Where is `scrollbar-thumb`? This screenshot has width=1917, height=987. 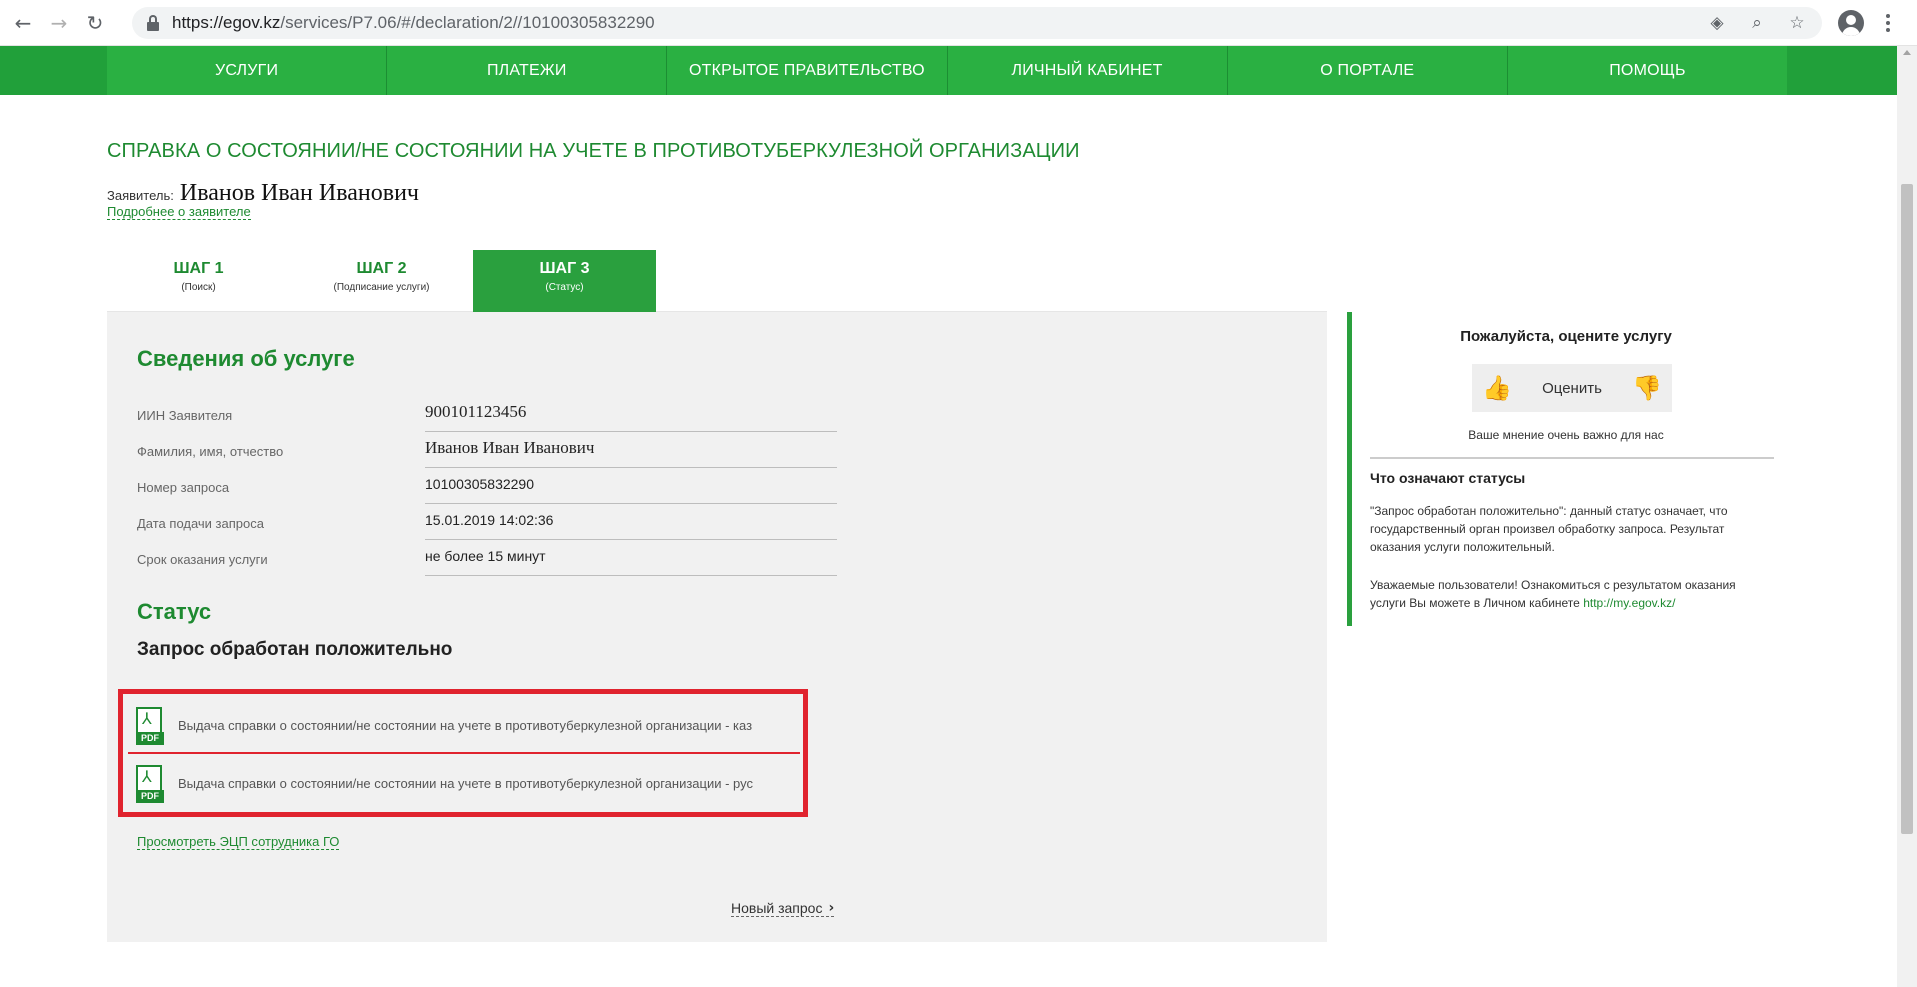 scrollbar-thumb is located at coordinates (1907, 509).